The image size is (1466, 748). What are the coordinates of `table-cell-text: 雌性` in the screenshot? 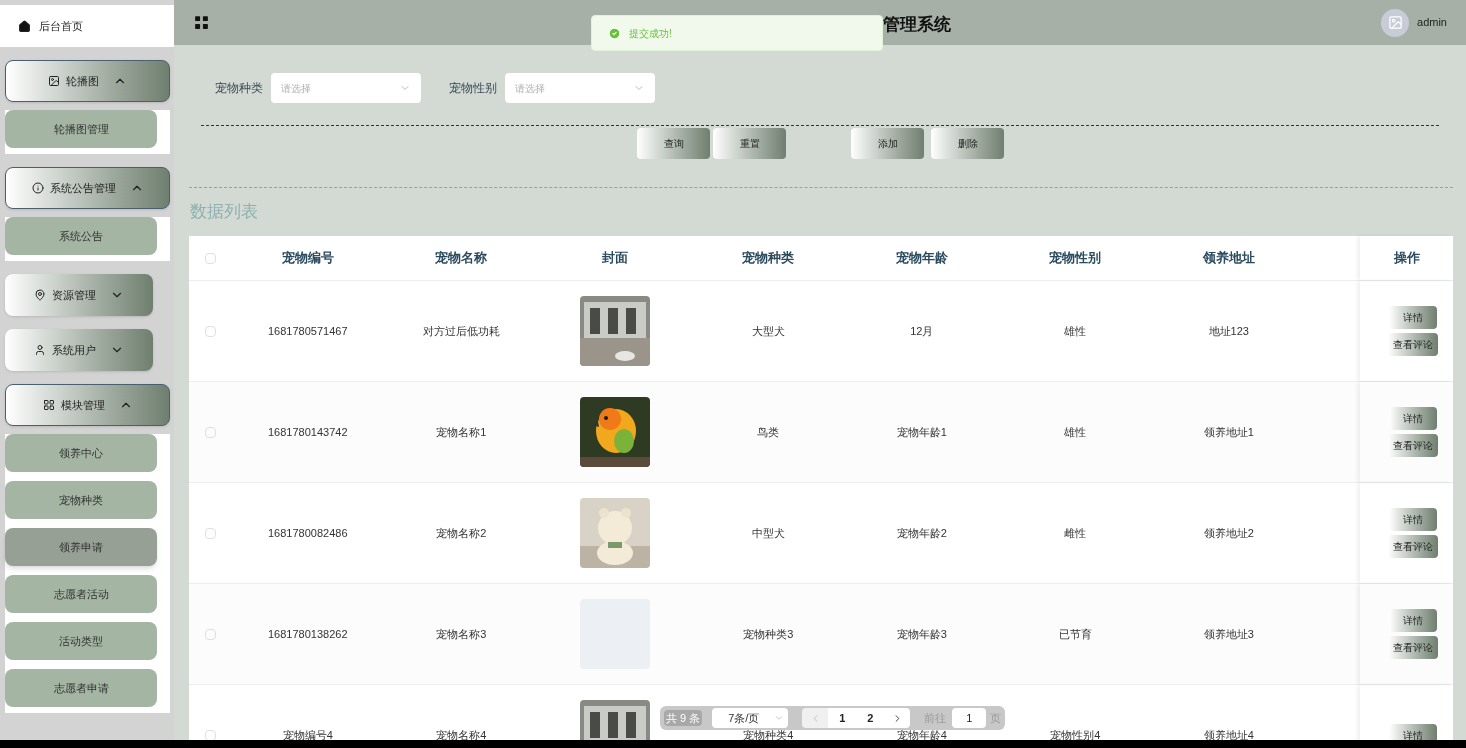 It's located at (1075, 533).